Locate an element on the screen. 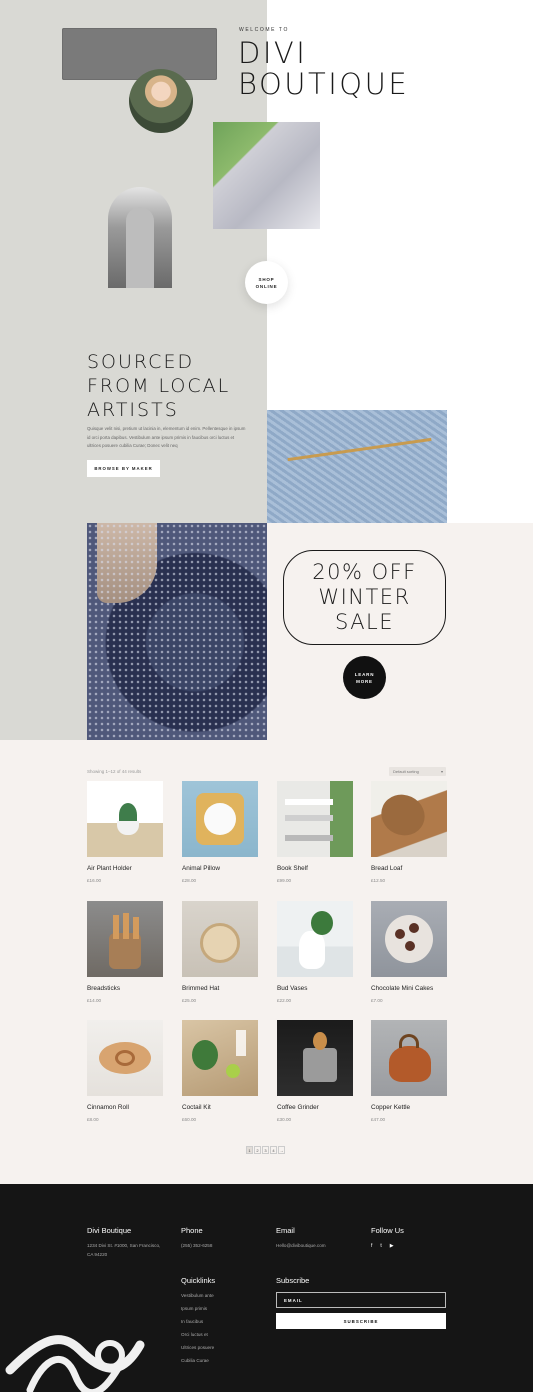 This screenshot has height=1392, width=533. product-card: Bud Vases £22.00 is located at coordinates (315, 952).